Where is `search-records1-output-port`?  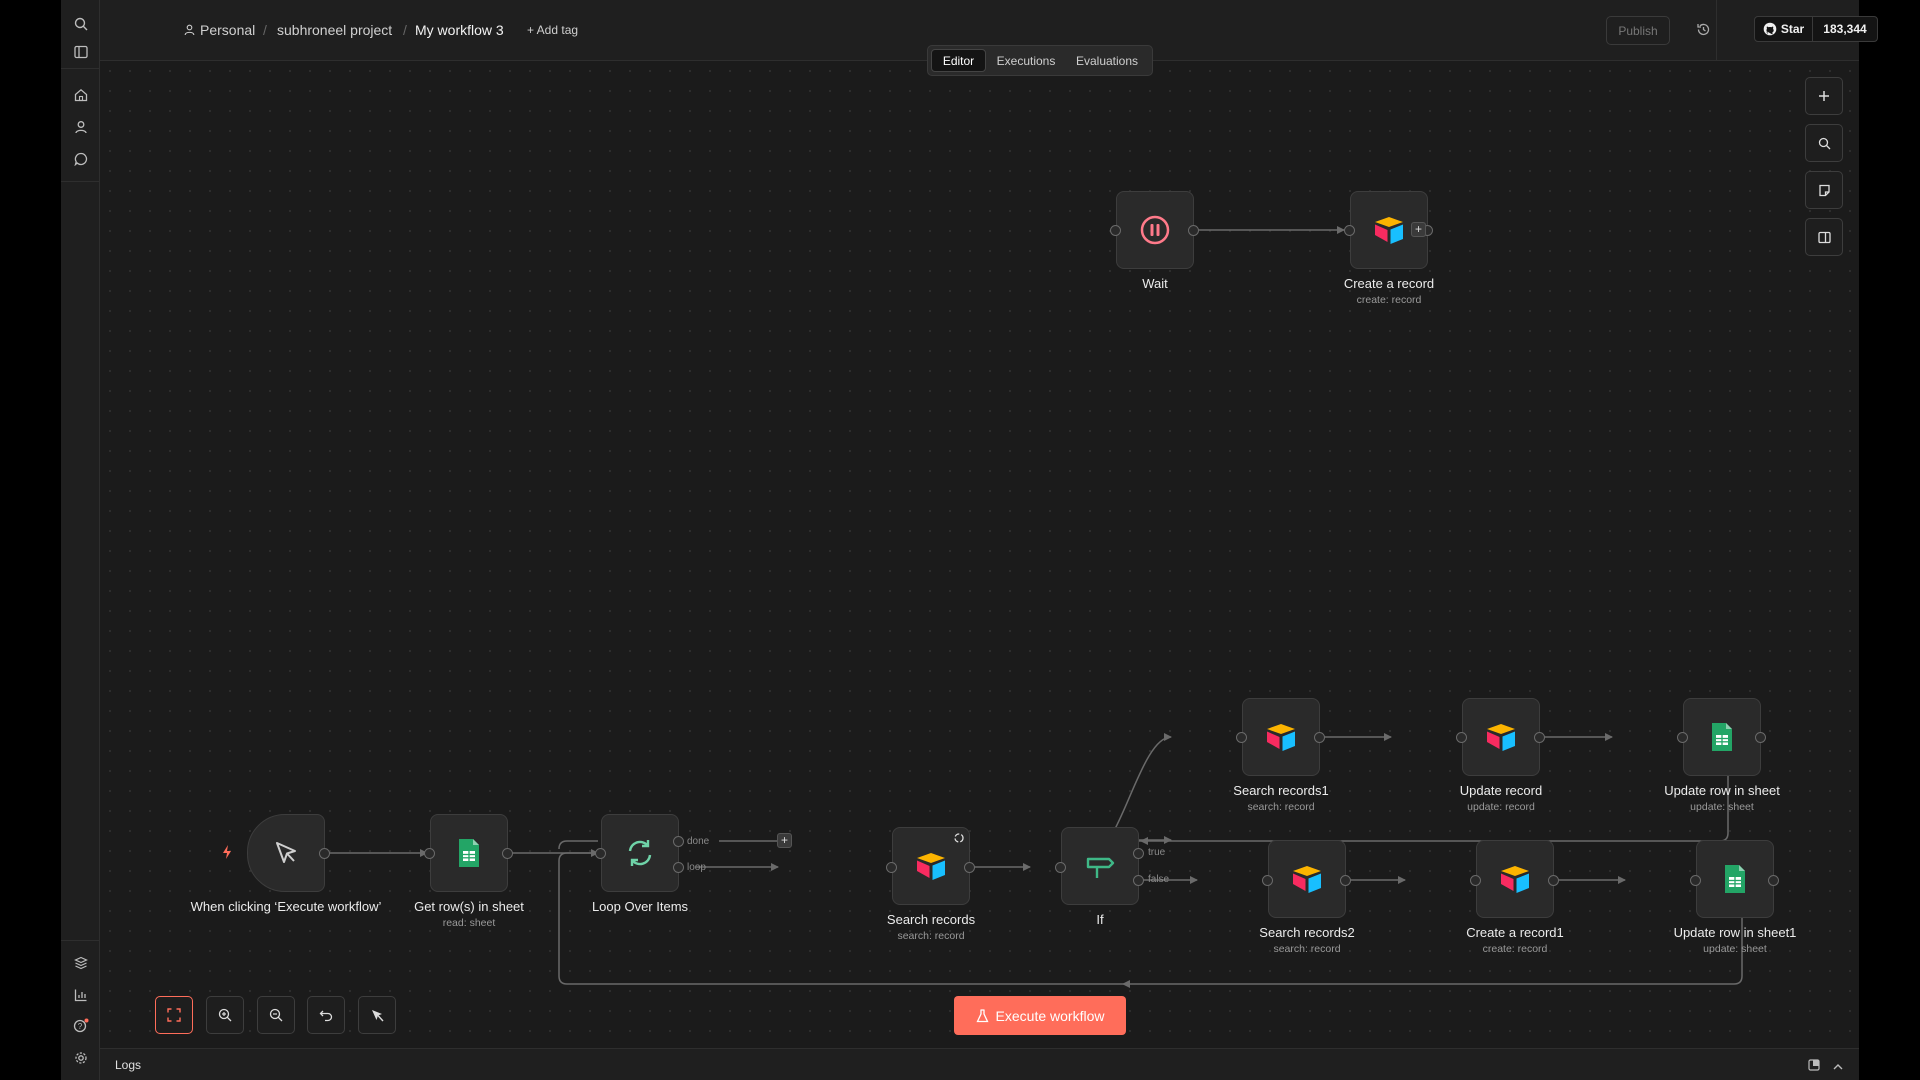
search-records1-output-port is located at coordinates (1319, 737).